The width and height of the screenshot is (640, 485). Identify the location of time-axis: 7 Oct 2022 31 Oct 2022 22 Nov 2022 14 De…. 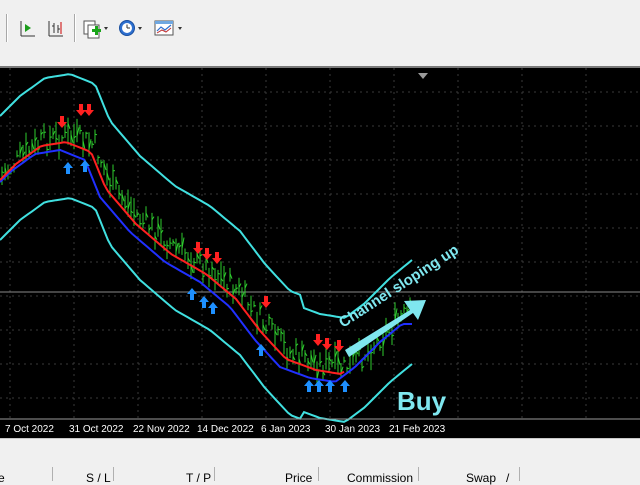
(225, 429).